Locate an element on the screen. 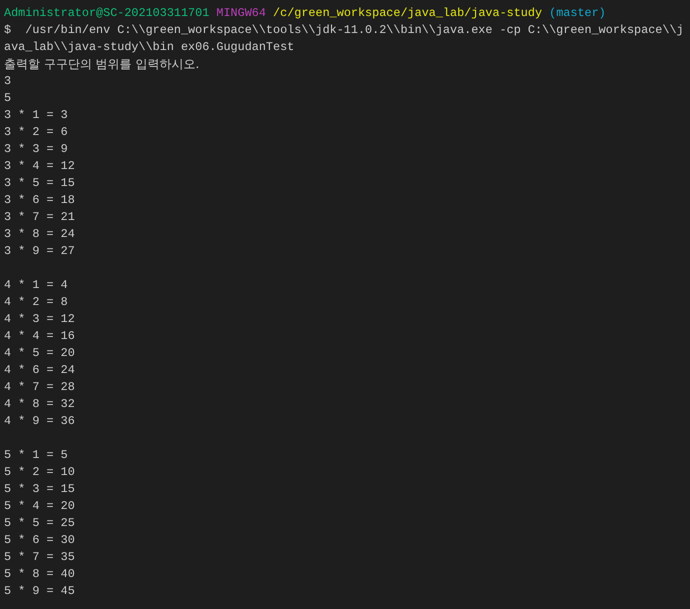  output-line: 5 * 8 = 40 is located at coordinates (39, 574).